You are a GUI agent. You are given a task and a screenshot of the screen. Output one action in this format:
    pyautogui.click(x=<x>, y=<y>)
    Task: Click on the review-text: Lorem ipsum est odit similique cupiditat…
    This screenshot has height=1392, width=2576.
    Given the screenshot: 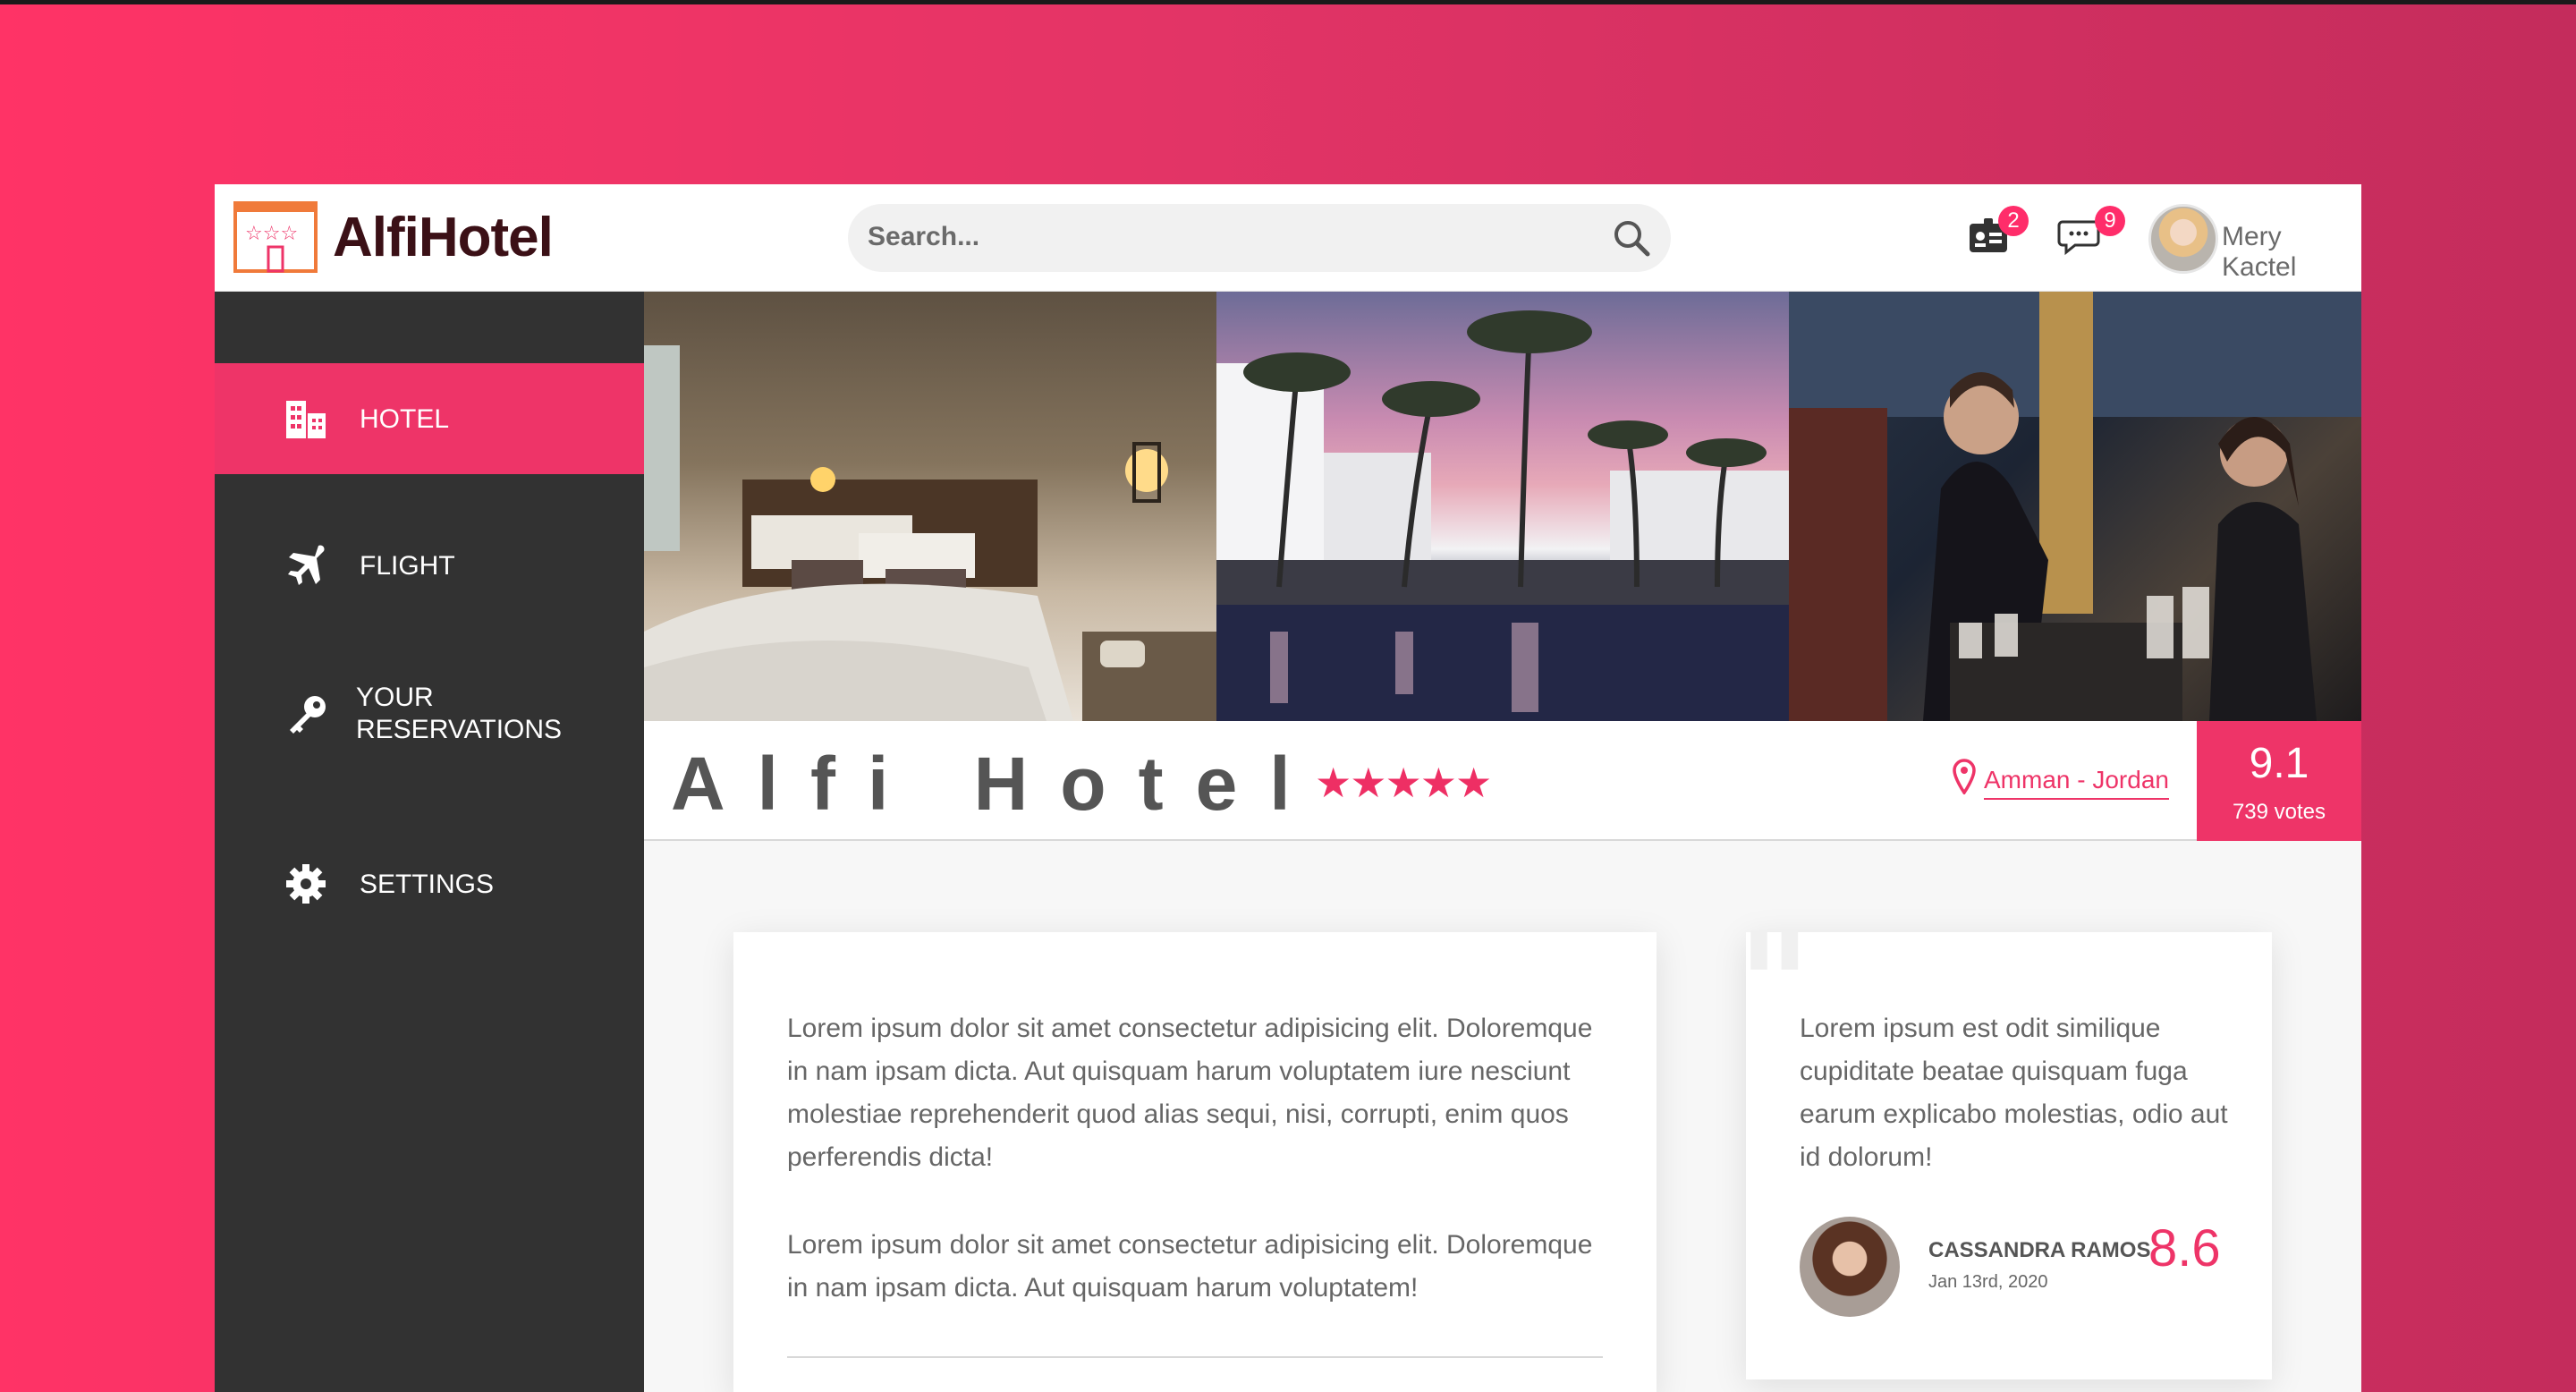 What is the action you would take?
    pyautogui.click(x=2014, y=1093)
    